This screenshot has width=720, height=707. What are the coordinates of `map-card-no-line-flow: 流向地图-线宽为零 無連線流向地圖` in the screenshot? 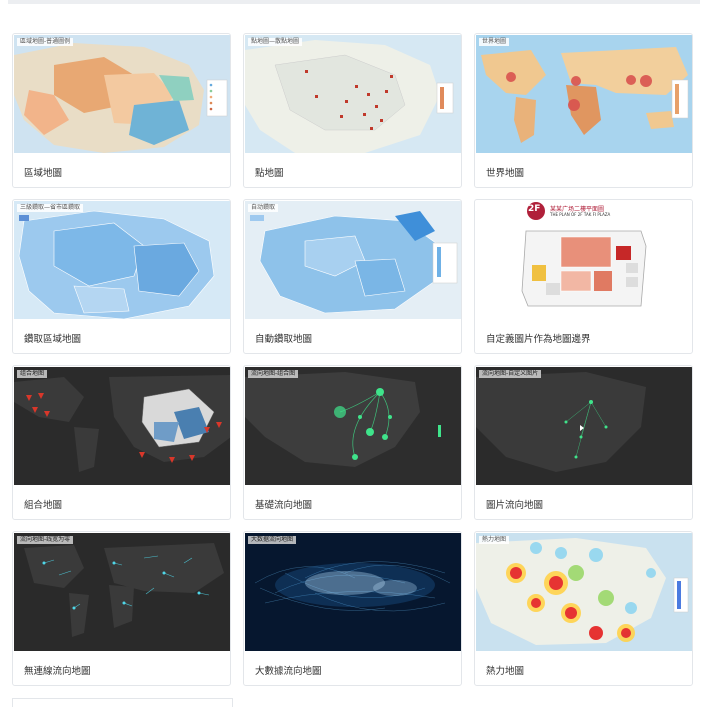 It's located at (121, 608).